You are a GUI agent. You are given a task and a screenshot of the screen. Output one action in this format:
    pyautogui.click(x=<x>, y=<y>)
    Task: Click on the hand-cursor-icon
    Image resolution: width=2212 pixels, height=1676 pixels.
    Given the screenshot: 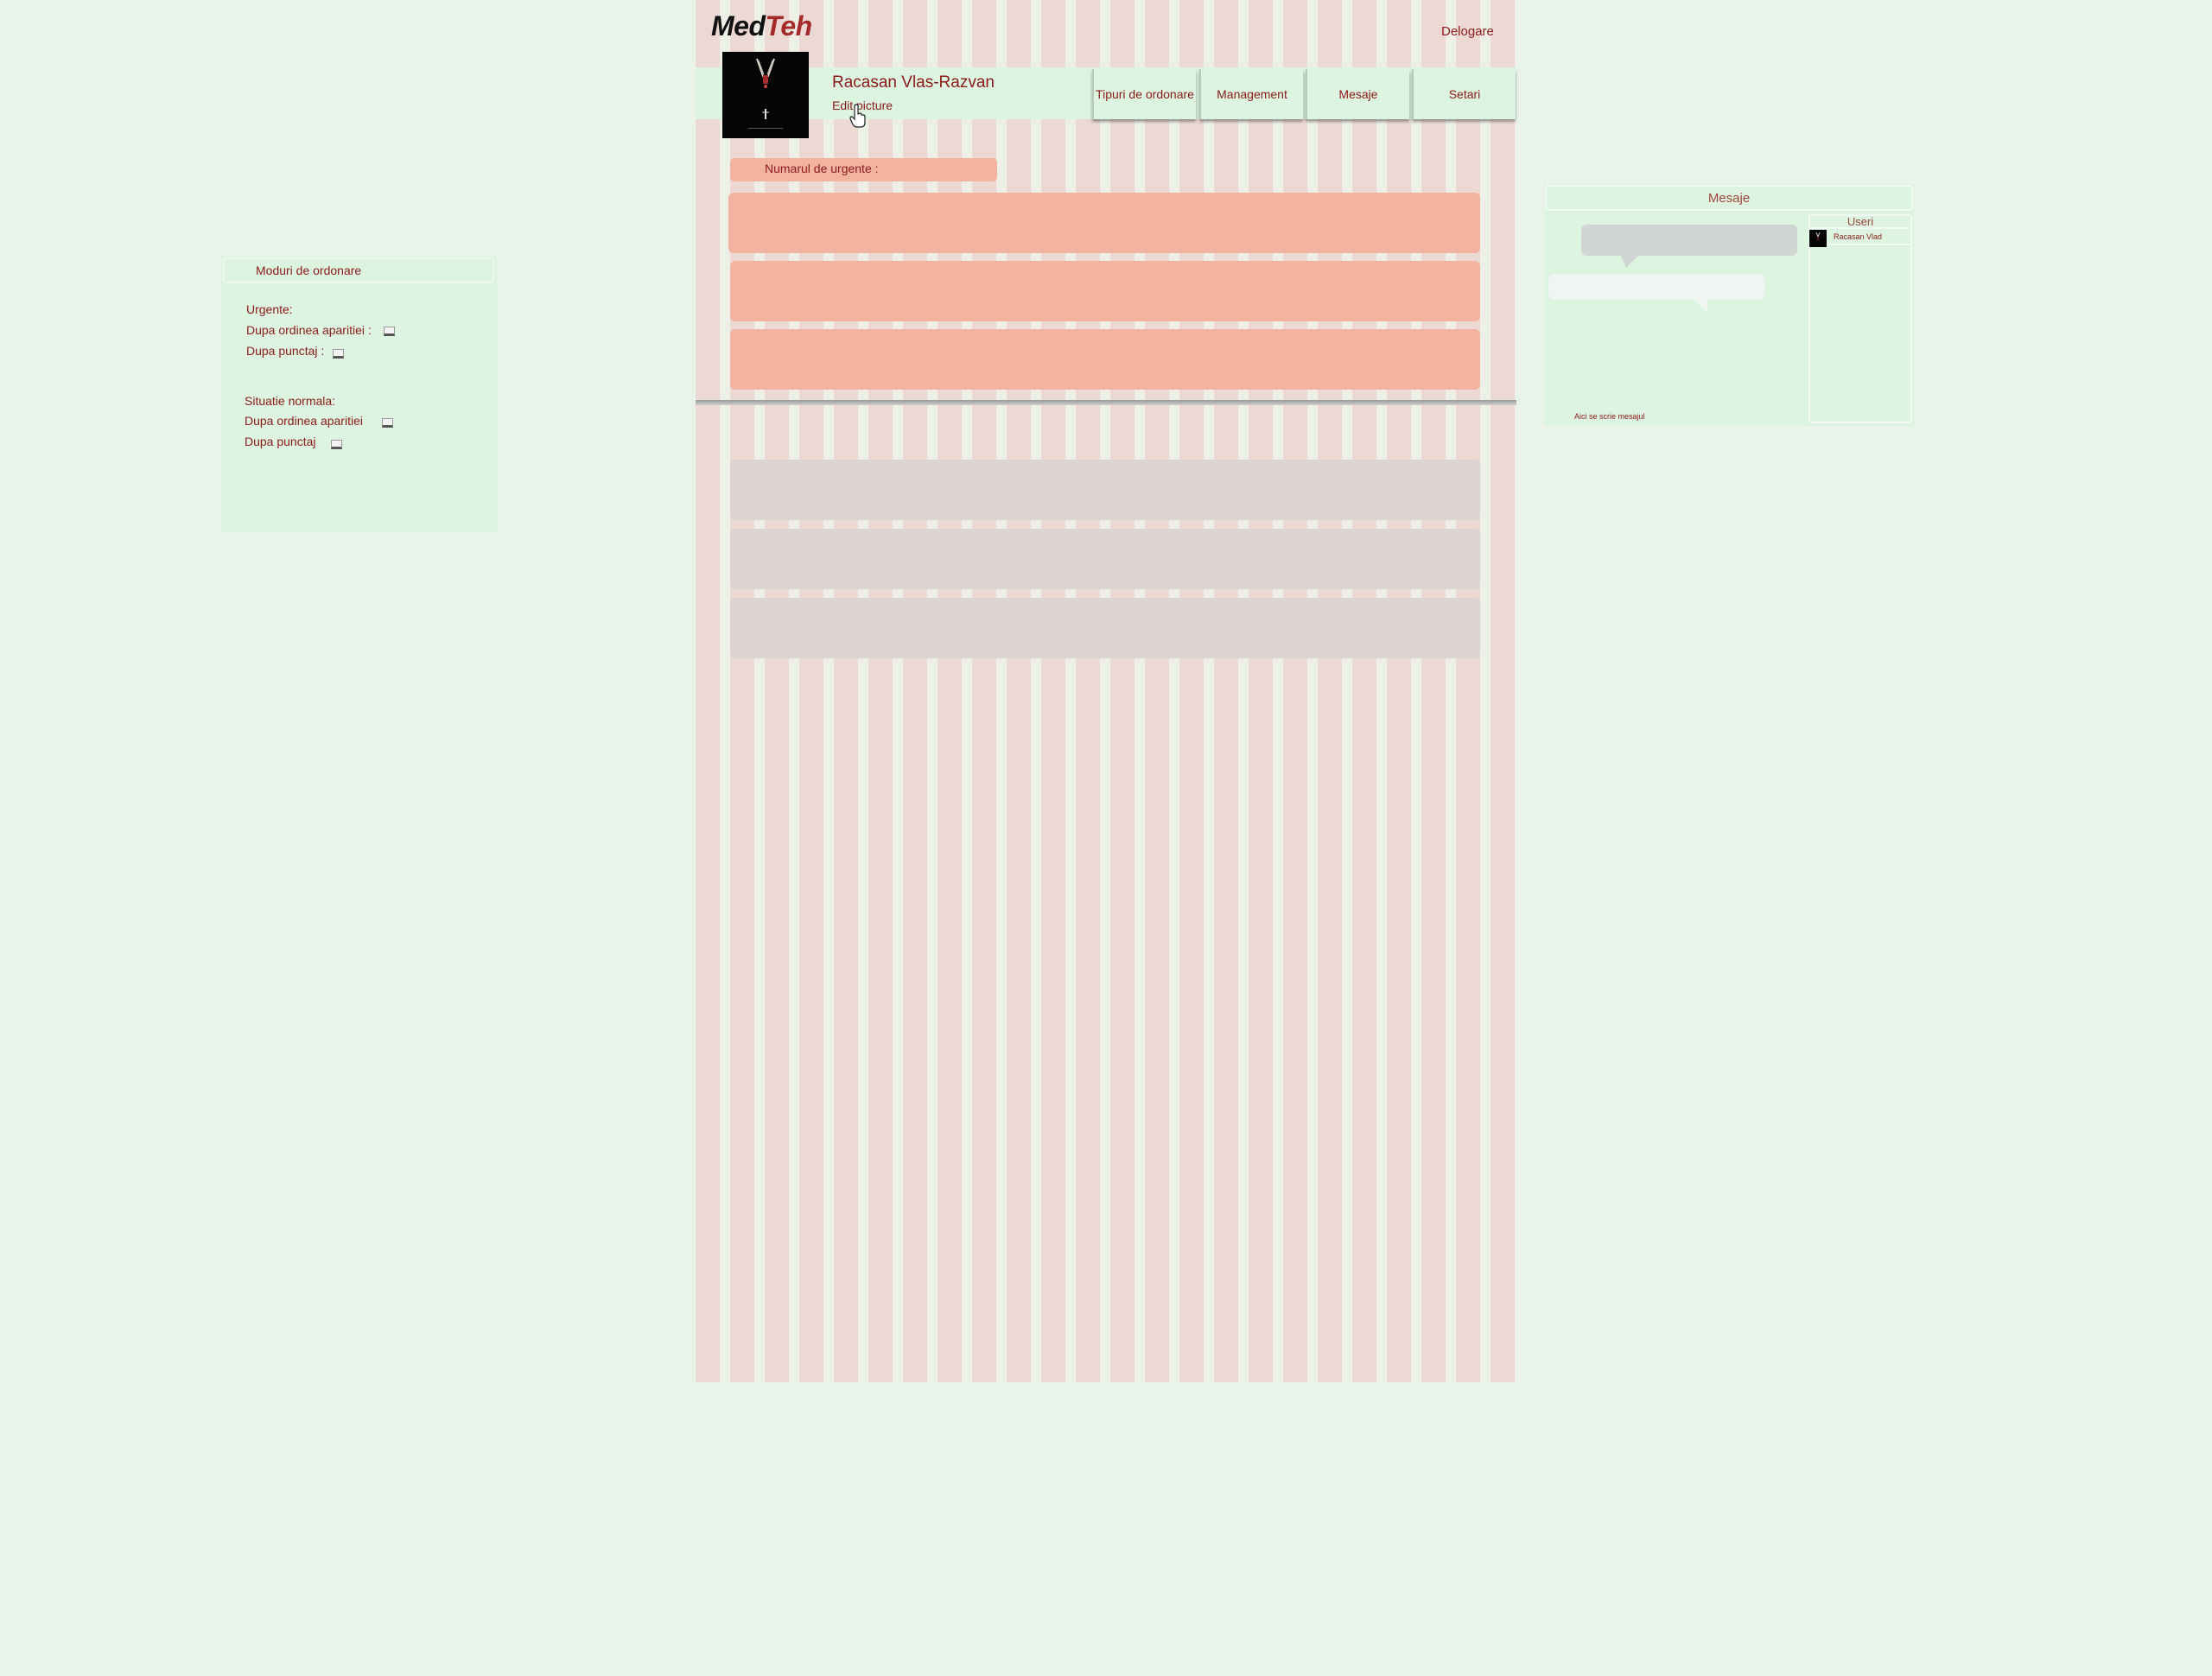 What is the action you would take?
    pyautogui.click(x=857, y=116)
    